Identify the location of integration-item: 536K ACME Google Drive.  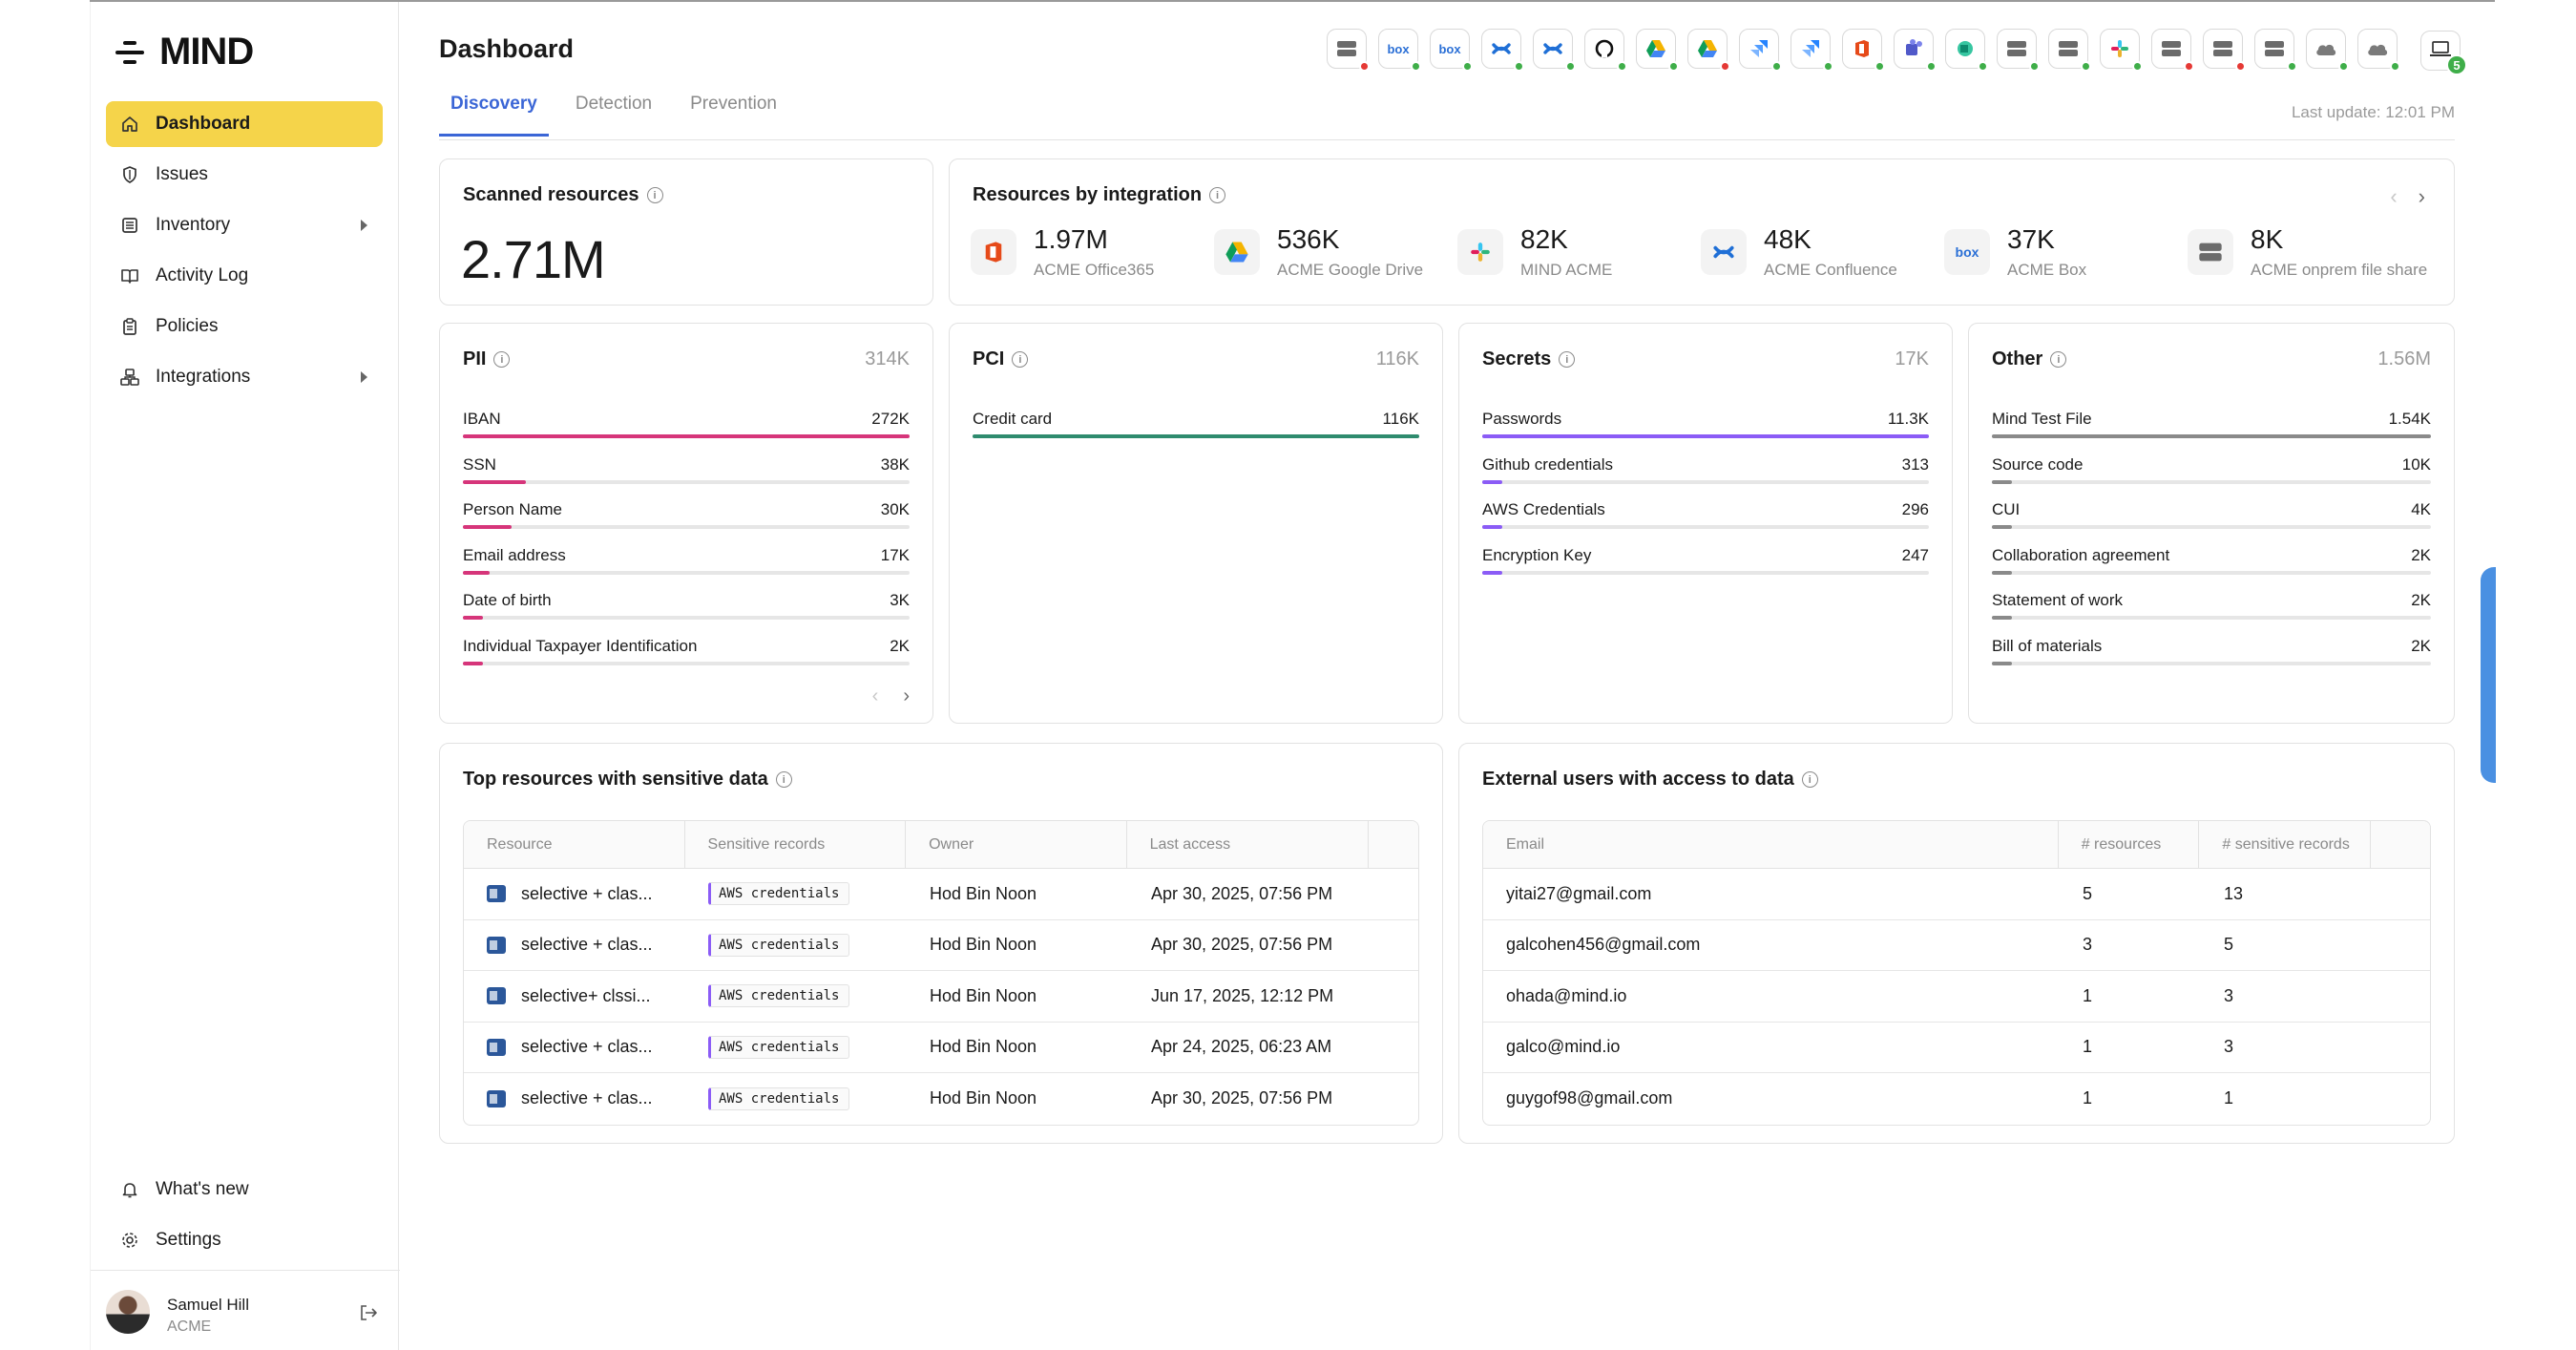
(1335, 252).